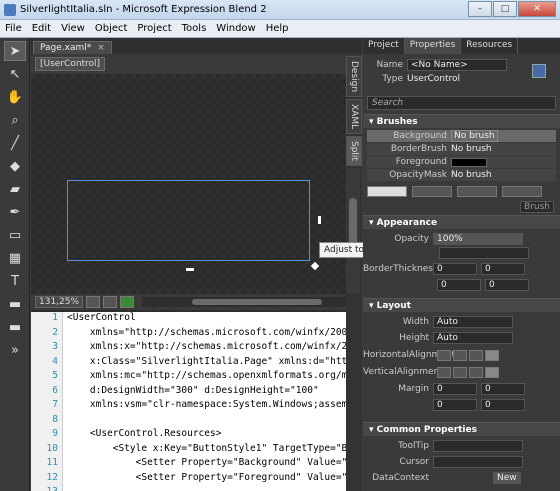 The image size is (560, 491). I want to click on tile-brush-icon, so click(522, 191).